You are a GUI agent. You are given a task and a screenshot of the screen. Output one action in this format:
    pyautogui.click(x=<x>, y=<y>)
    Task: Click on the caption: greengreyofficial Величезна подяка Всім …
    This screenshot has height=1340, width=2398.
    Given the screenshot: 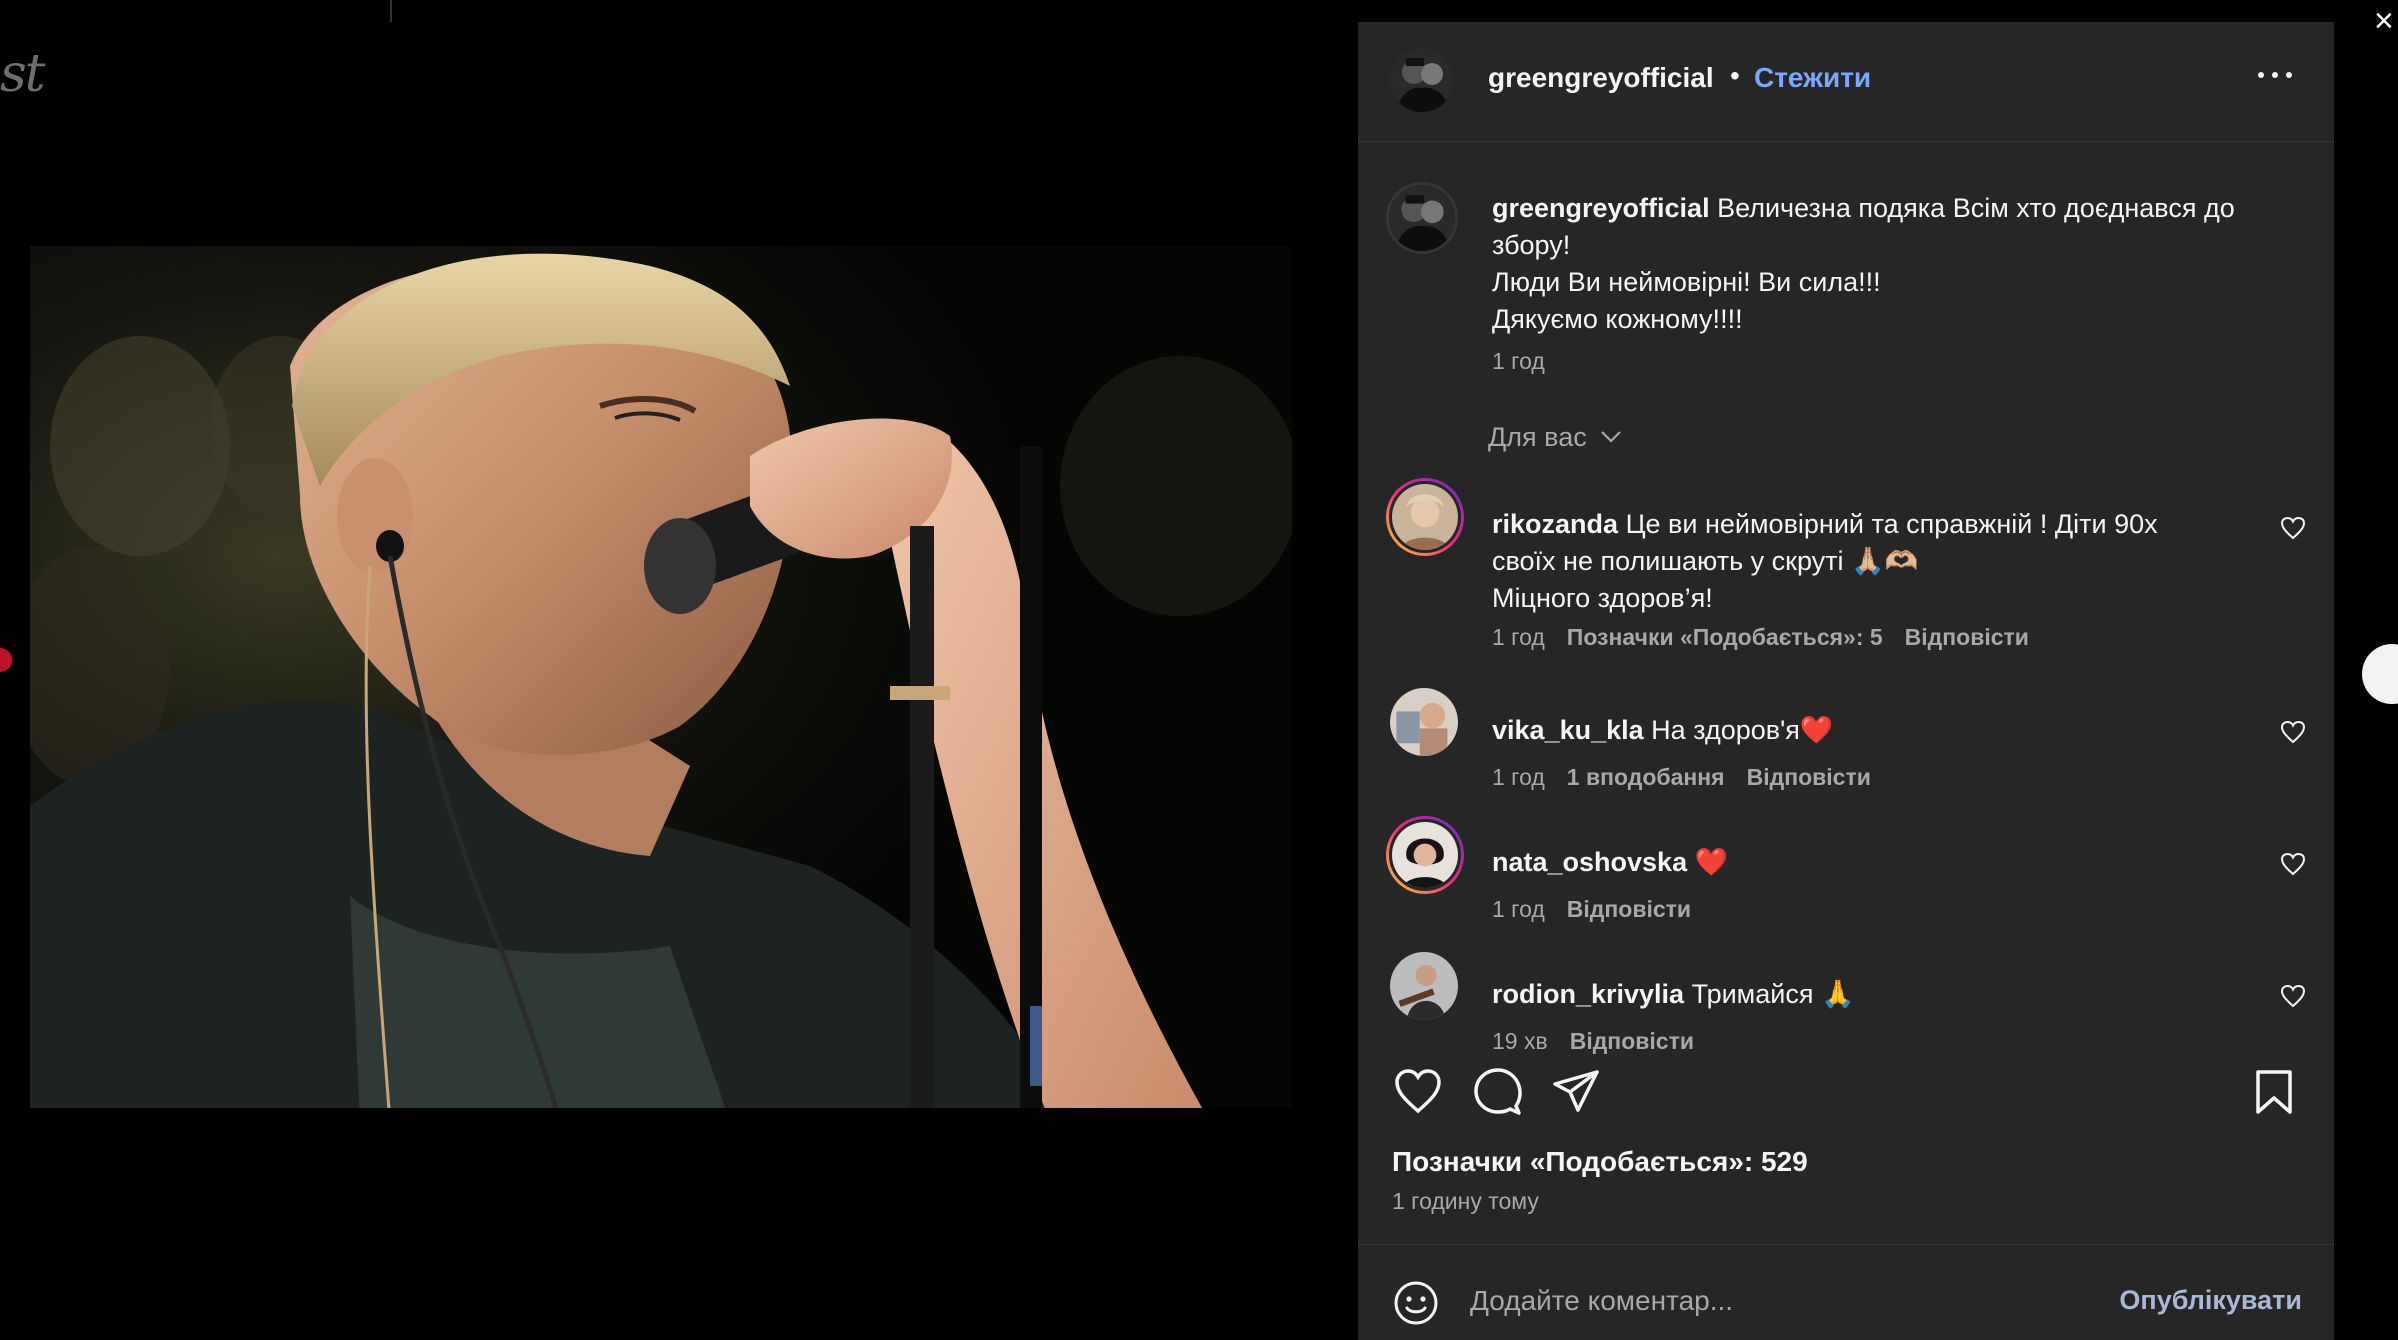 What is the action you would take?
    pyautogui.click(x=1892, y=264)
    